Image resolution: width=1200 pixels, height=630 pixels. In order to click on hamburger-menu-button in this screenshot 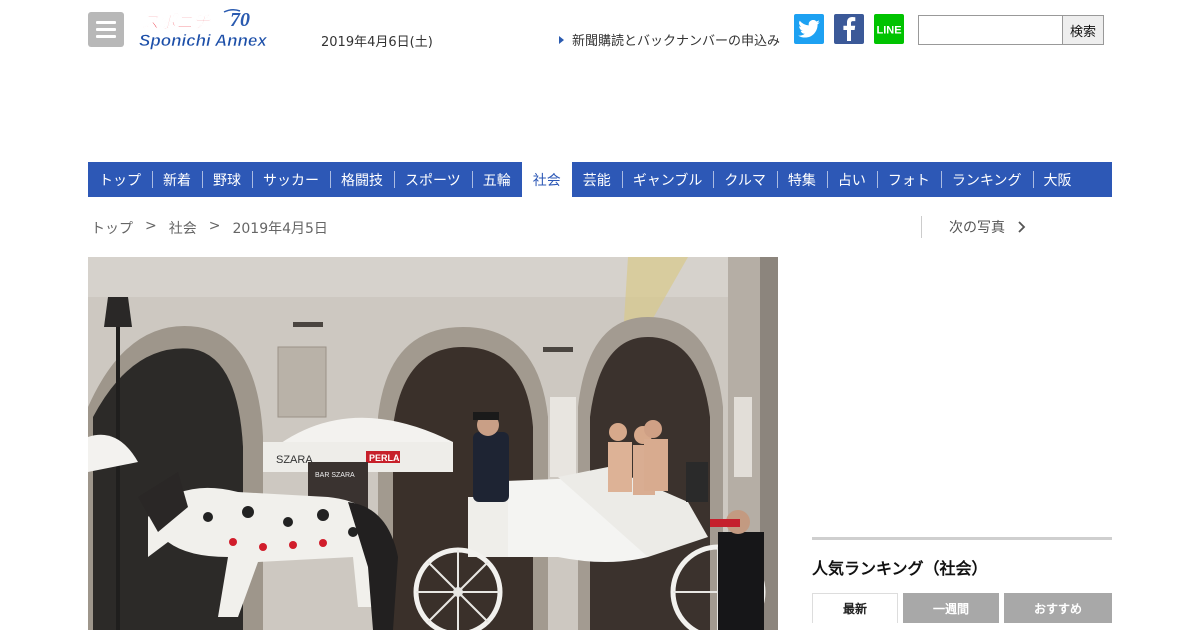, I will do `click(106, 29)`.